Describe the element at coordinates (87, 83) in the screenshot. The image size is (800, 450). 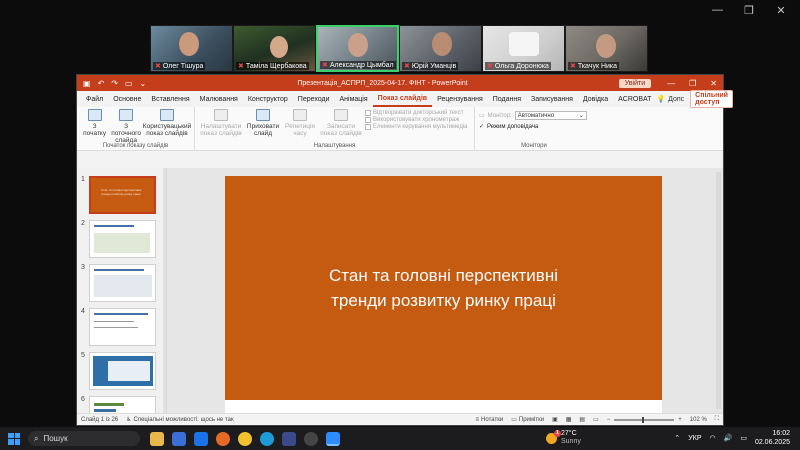
I see `save-icon: ▣` at that location.